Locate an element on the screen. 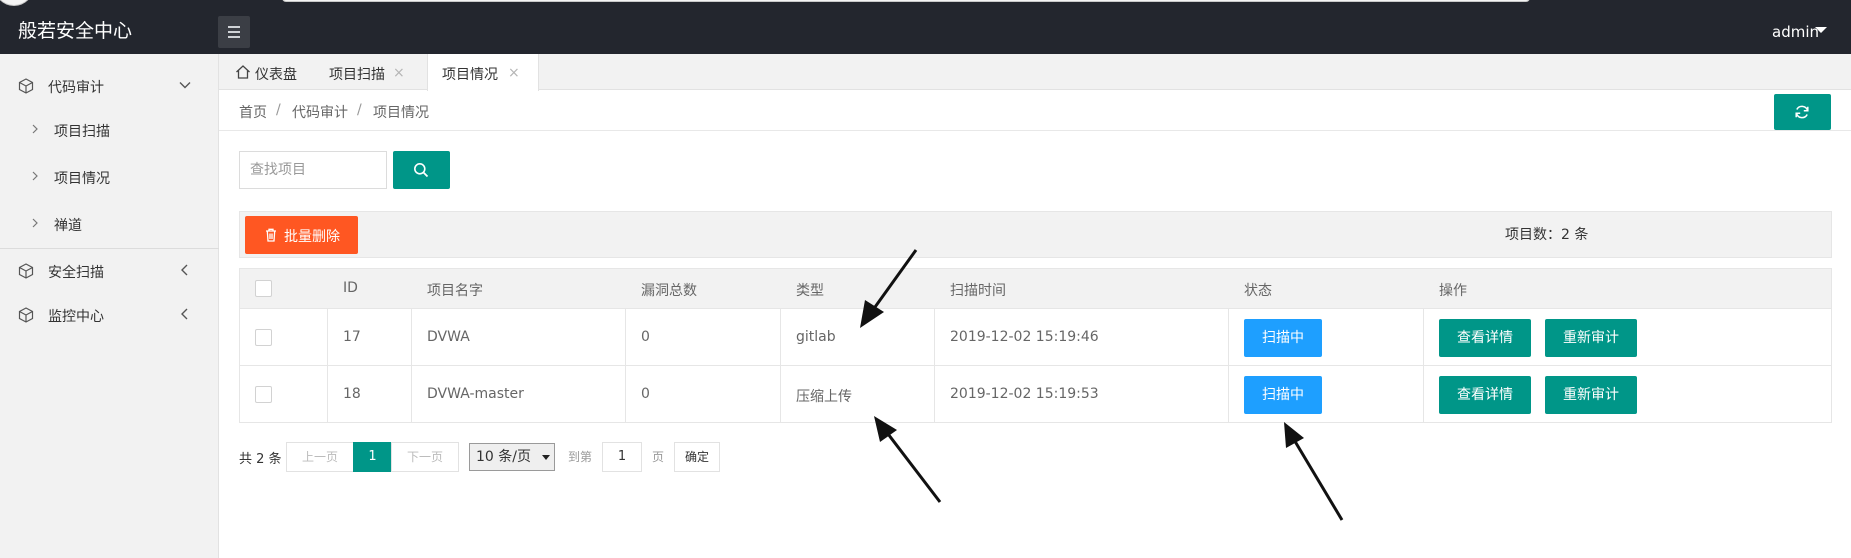  table-header: ID 项目名字 漏洞总数 类型 扫描时间 状态 操作 is located at coordinates (1035, 289).